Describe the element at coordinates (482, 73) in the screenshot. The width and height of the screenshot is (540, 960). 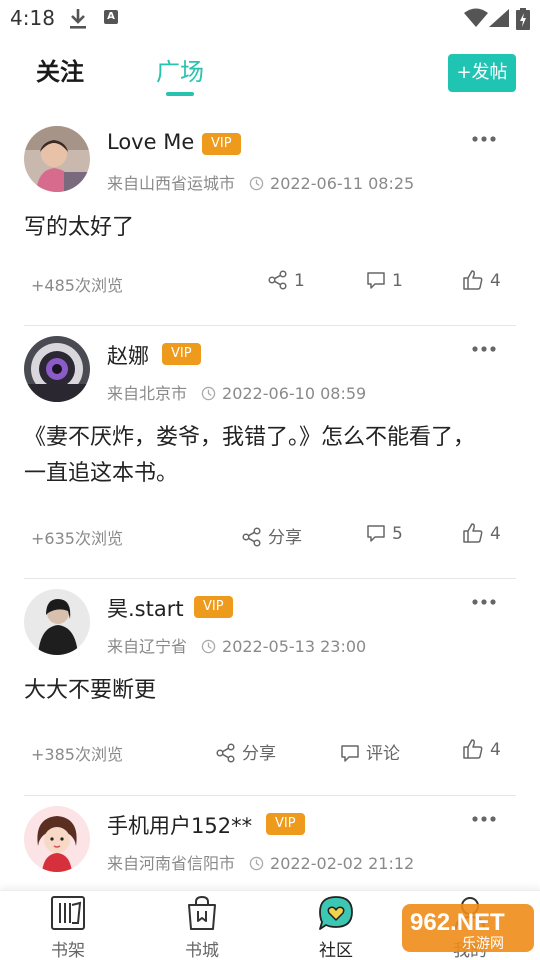
I see `new-post-button: +发帖` at that location.